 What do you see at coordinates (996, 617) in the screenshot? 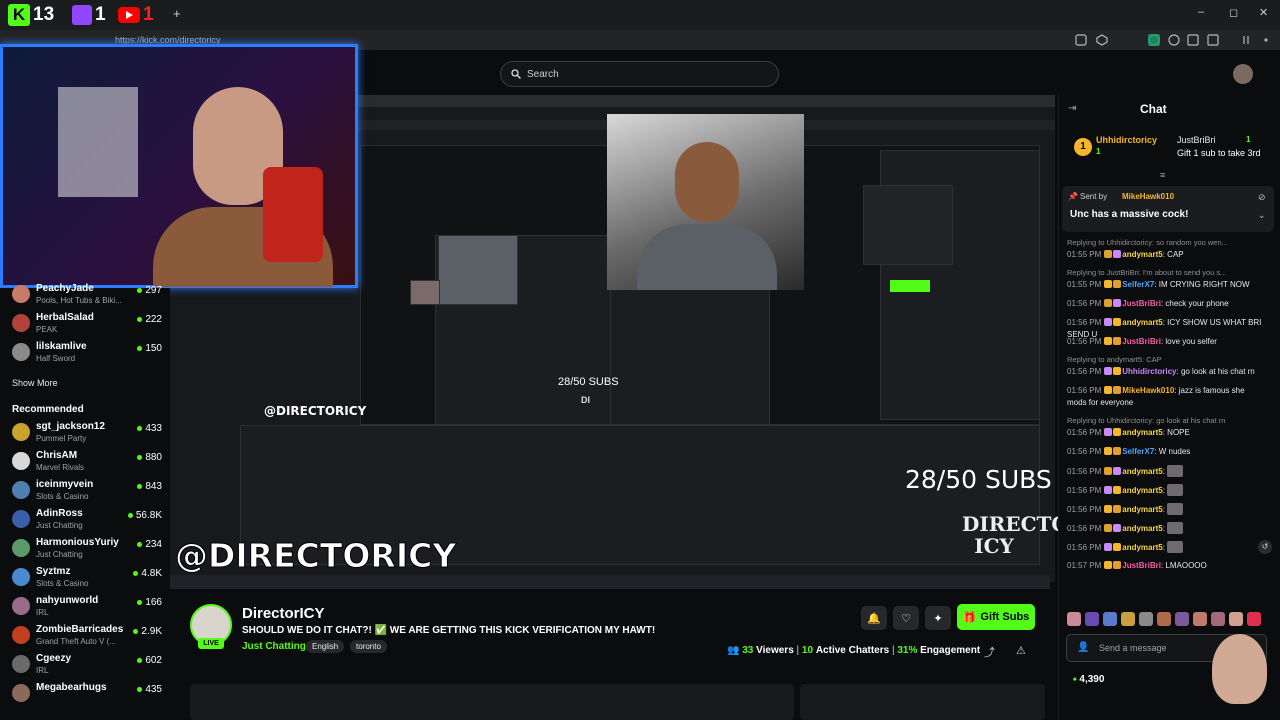
I see `gift-subs-button: 🎁 Gift Subs` at bounding box center [996, 617].